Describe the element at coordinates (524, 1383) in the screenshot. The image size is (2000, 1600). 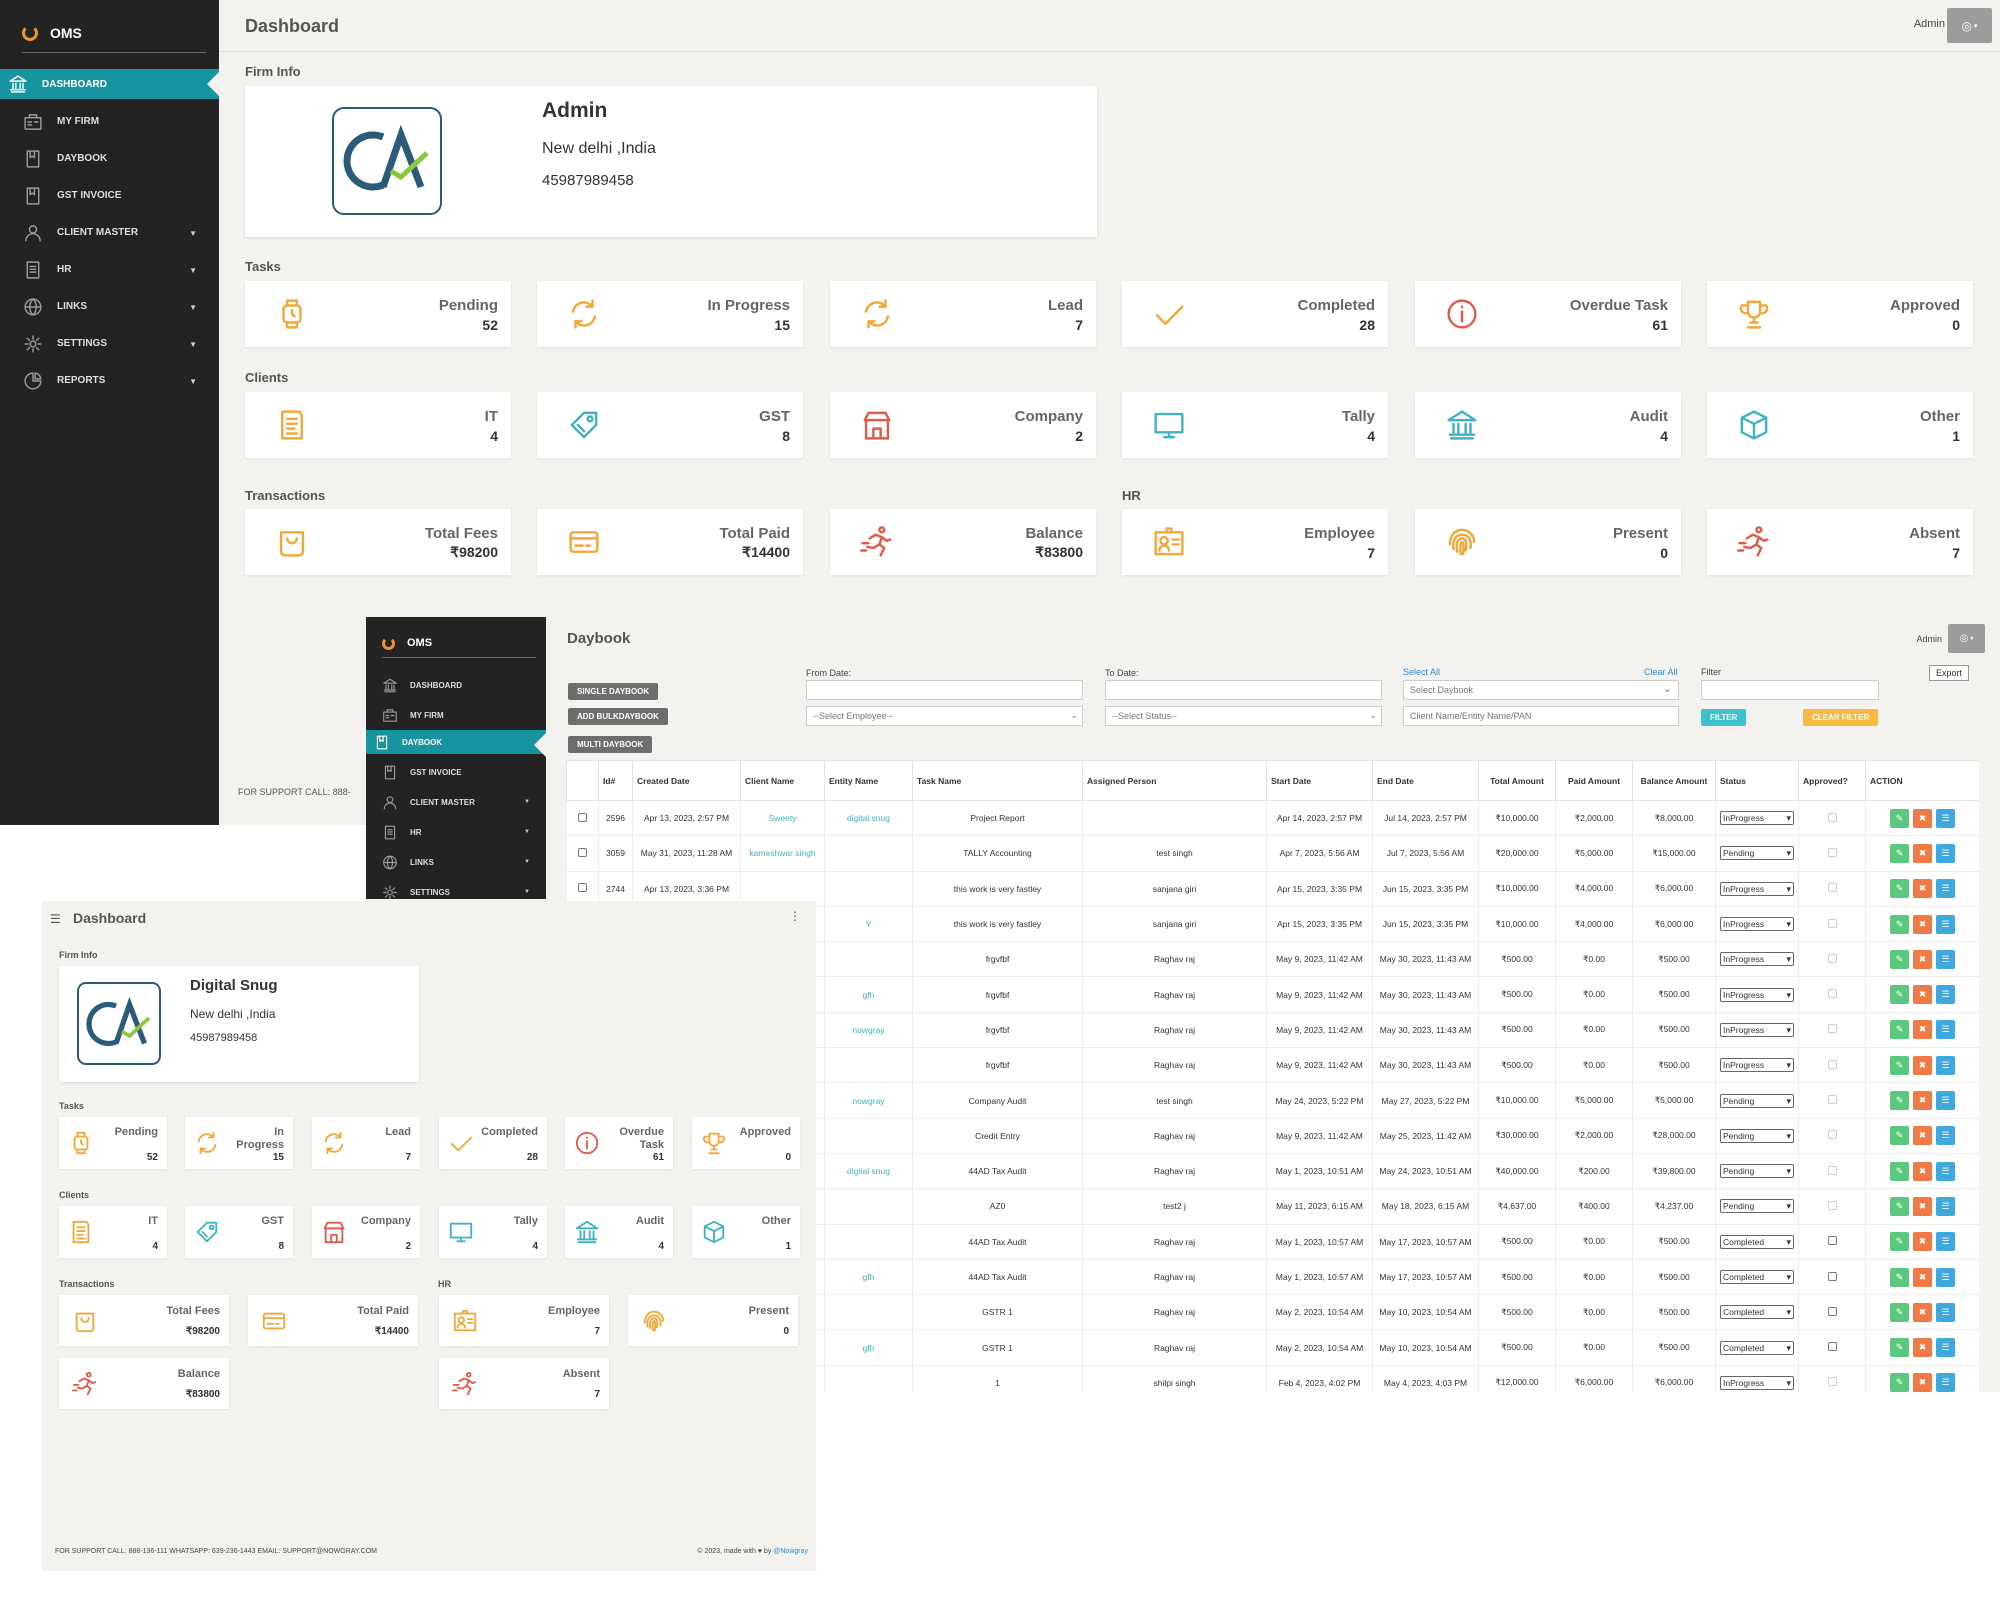
I see `stat-card-absent: Absent 7` at that location.